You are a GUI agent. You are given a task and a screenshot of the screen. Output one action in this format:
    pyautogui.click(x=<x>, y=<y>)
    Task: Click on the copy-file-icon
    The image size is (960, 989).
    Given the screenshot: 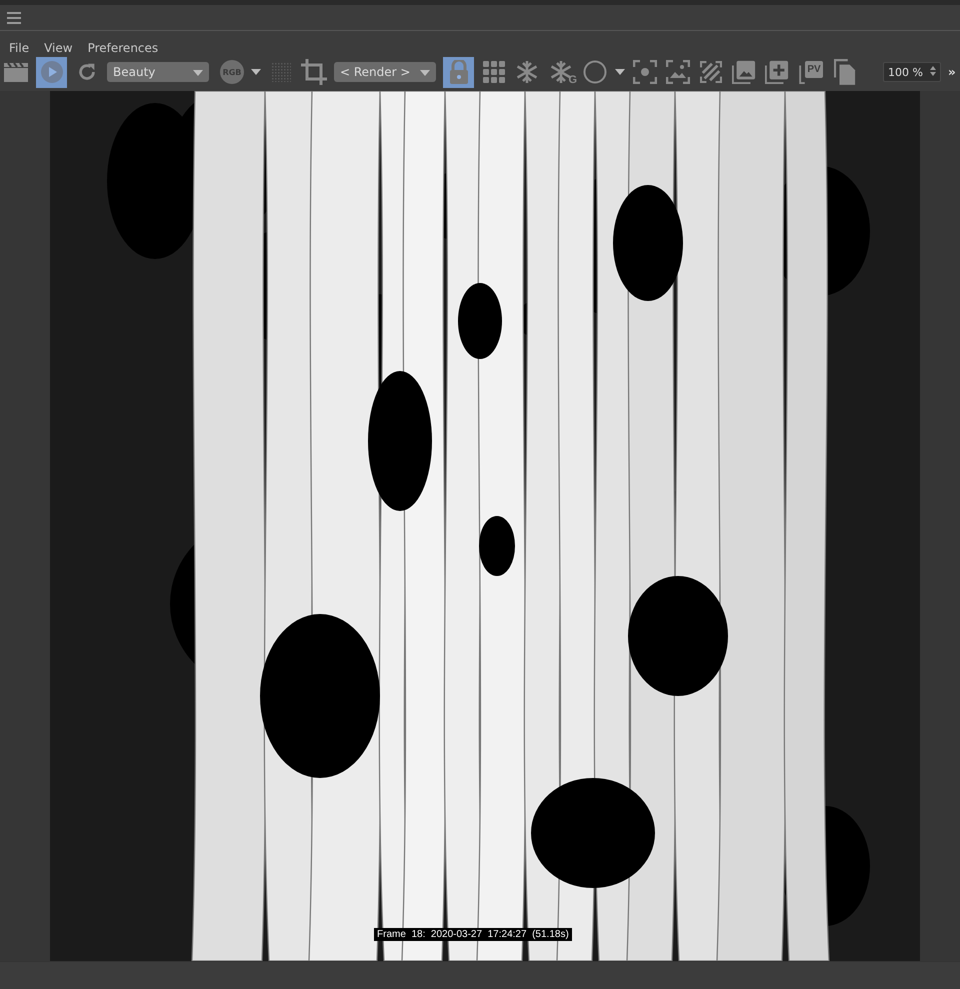 What is the action you would take?
    pyautogui.click(x=845, y=72)
    